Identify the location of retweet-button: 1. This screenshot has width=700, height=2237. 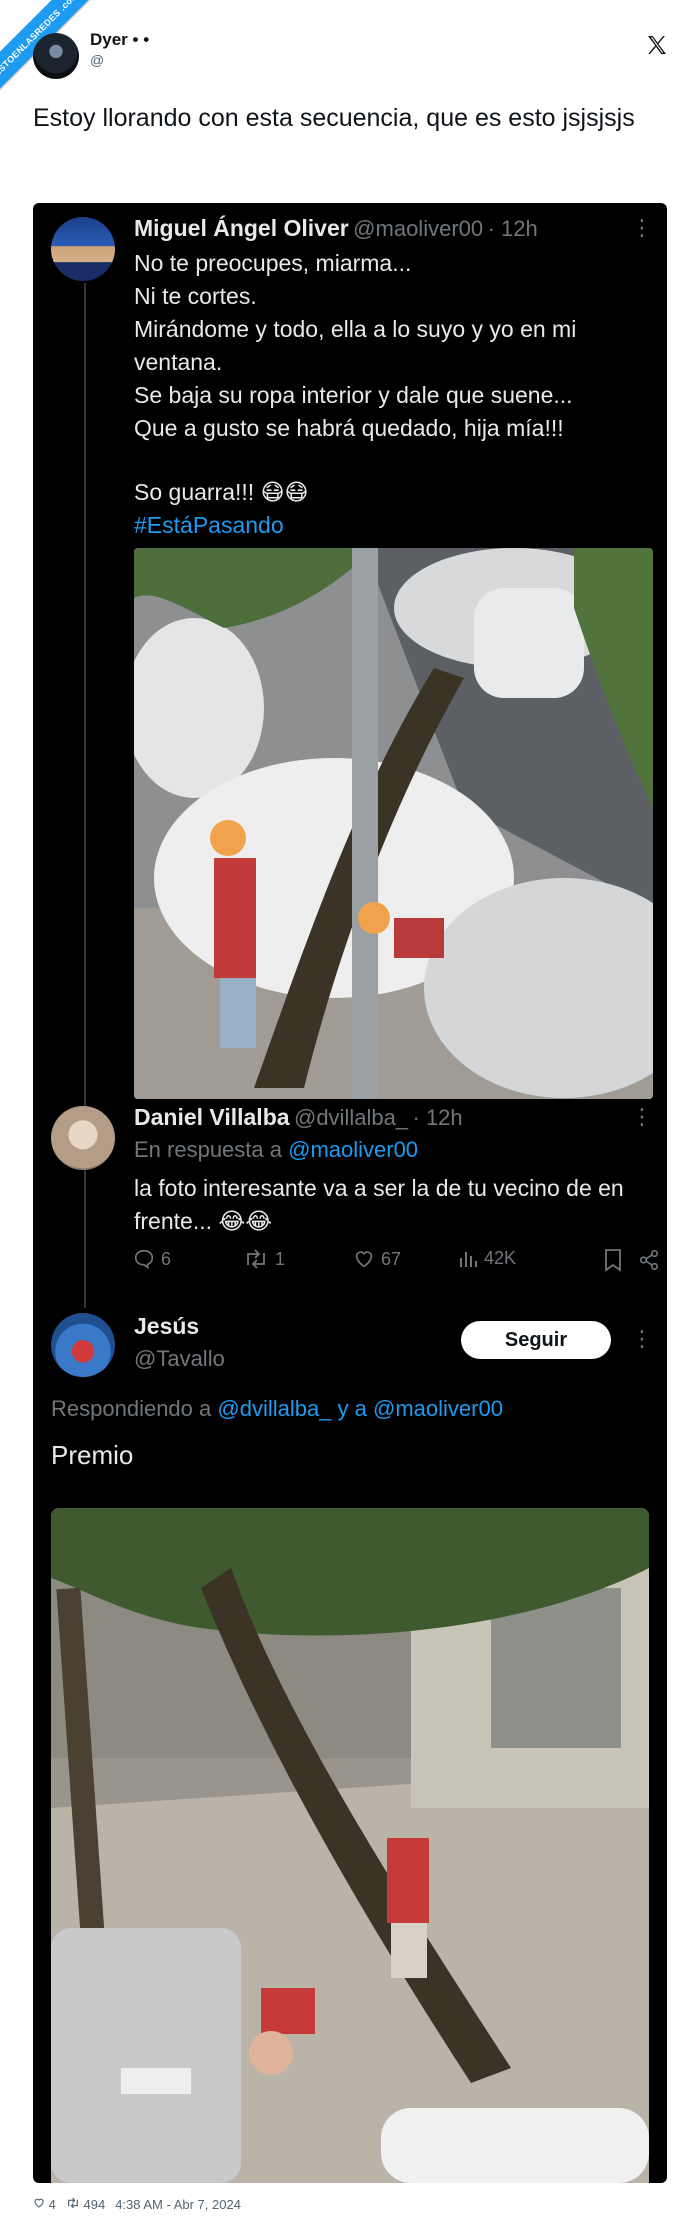
(264, 1259).